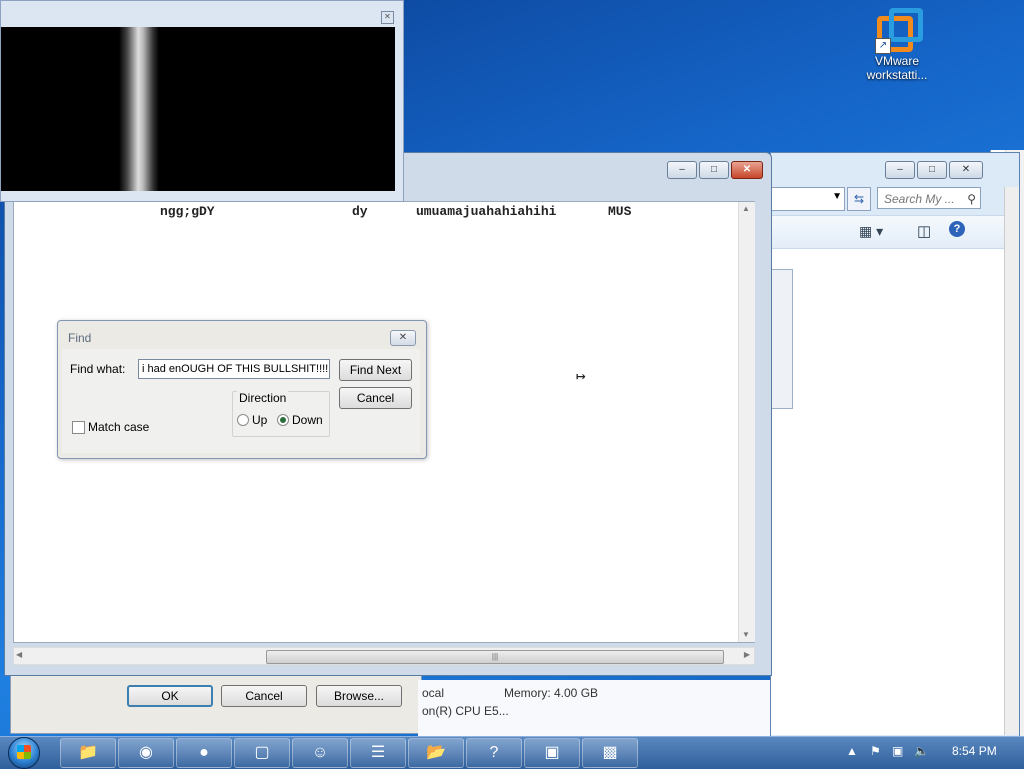 The height and width of the screenshot is (769, 1024). What do you see at coordinates (747, 654) in the screenshot?
I see `scroll-right-icon: ▶` at bounding box center [747, 654].